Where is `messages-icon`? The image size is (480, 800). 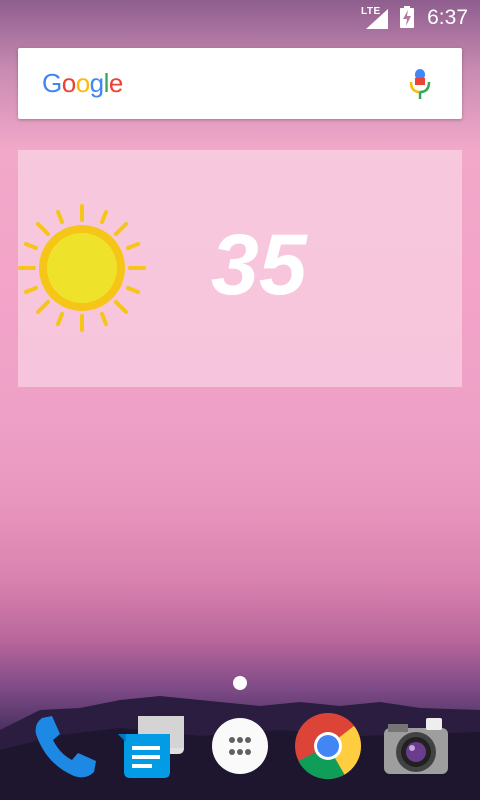
messages-icon is located at coordinates (152, 746).